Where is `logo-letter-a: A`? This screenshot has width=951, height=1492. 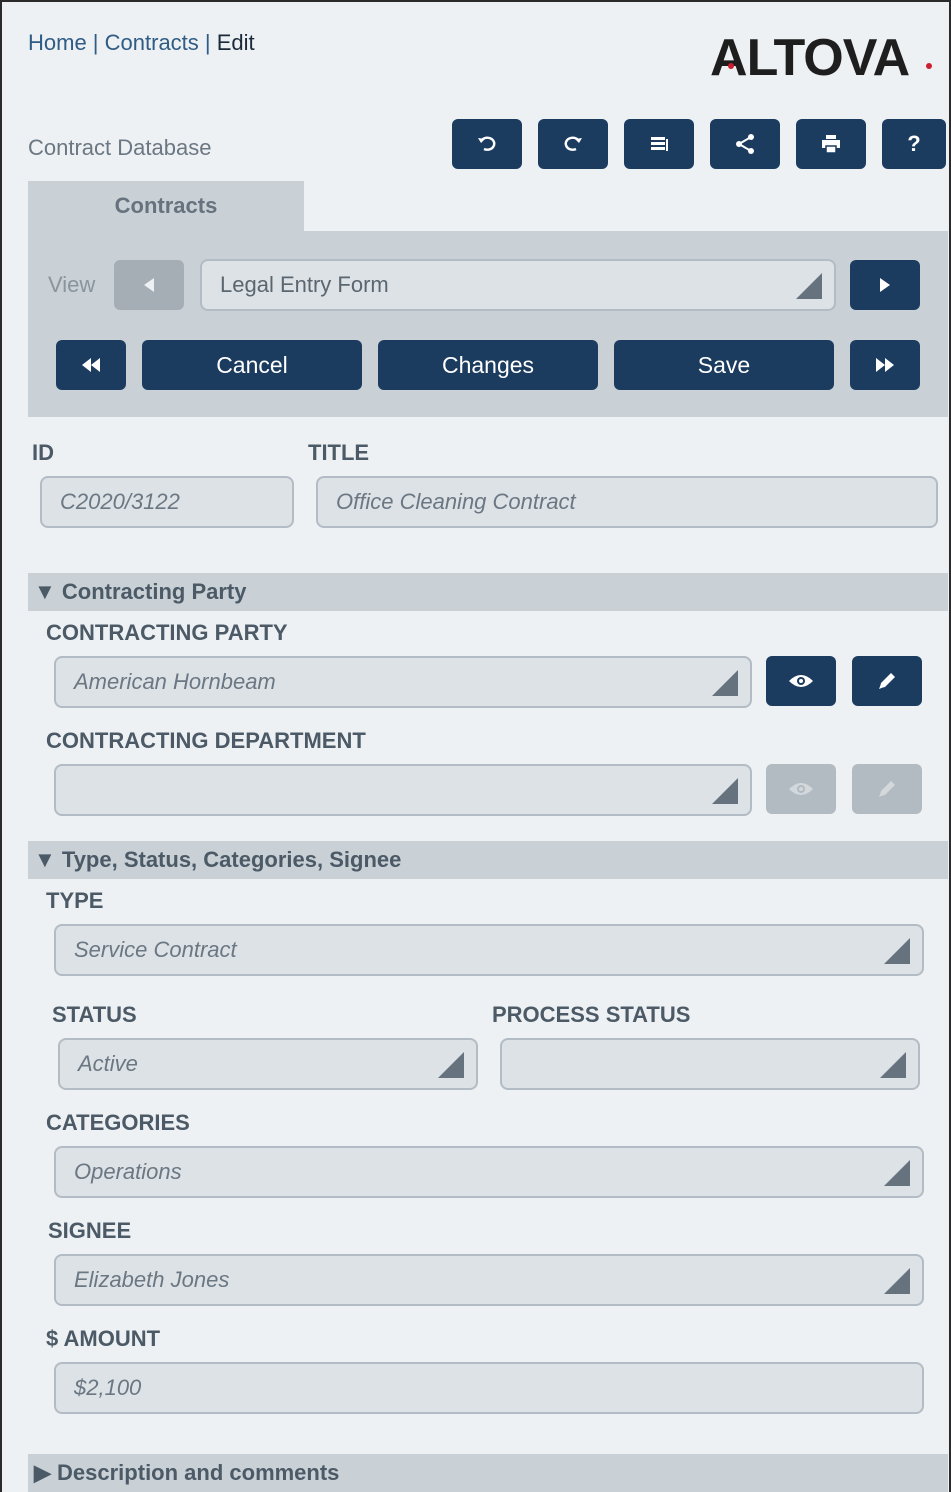 logo-letter-a: A is located at coordinates (729, 58).